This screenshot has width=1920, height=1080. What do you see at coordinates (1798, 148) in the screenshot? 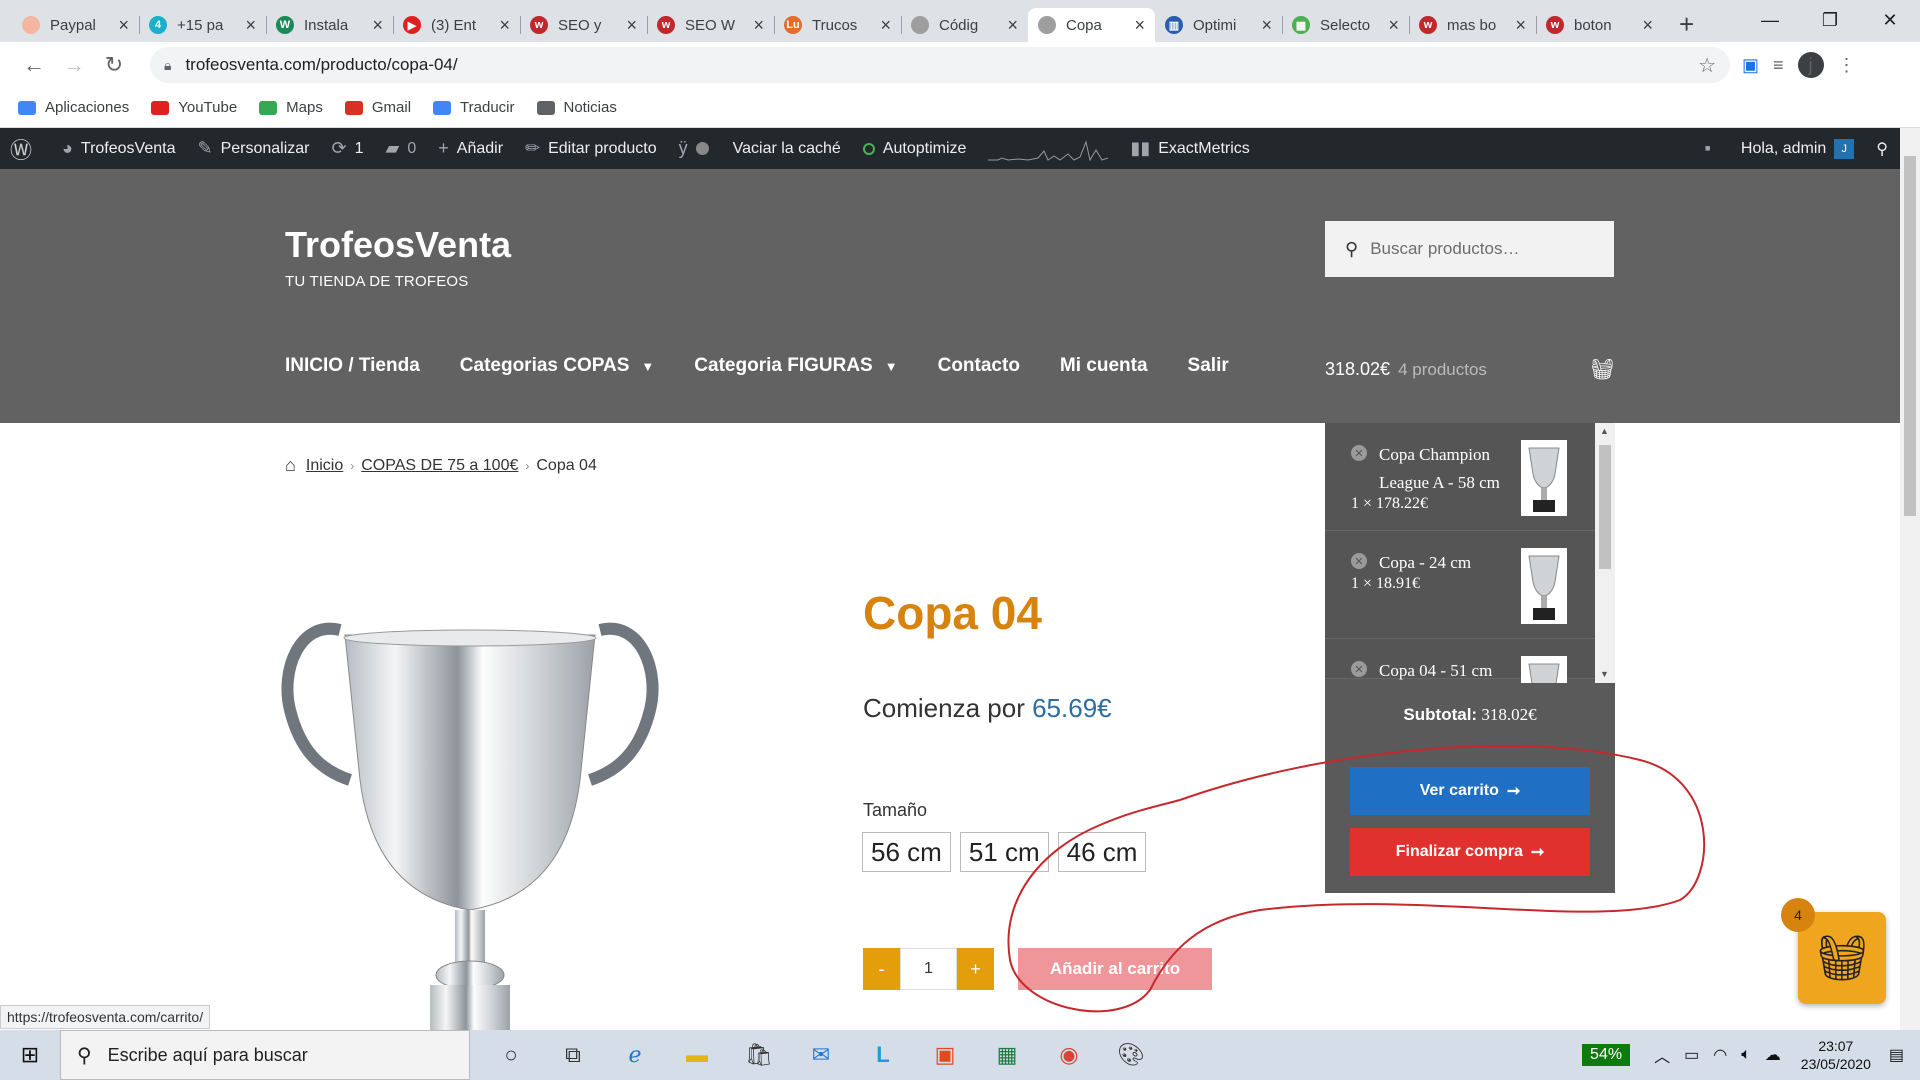
I see `admin-account-menu: Hola, admin J` at bounding box center [1798, 148].